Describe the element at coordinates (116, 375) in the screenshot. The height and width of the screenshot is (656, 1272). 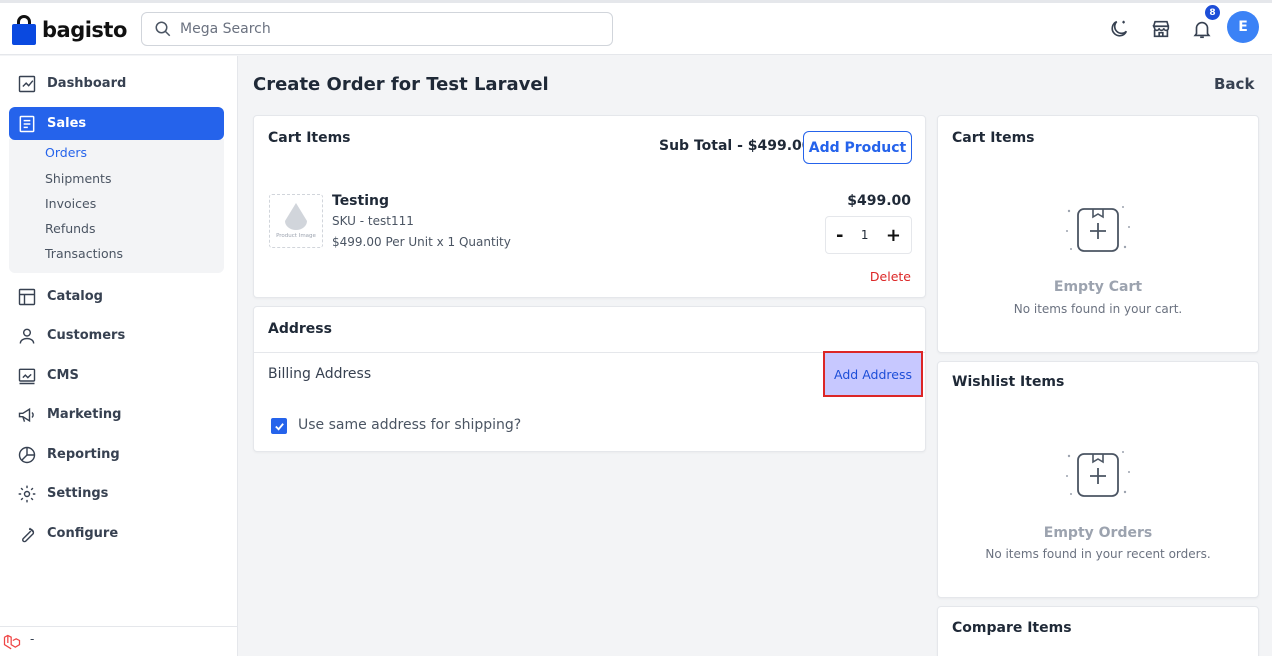
I see `sidebar-item-cms: CMS` at that location.